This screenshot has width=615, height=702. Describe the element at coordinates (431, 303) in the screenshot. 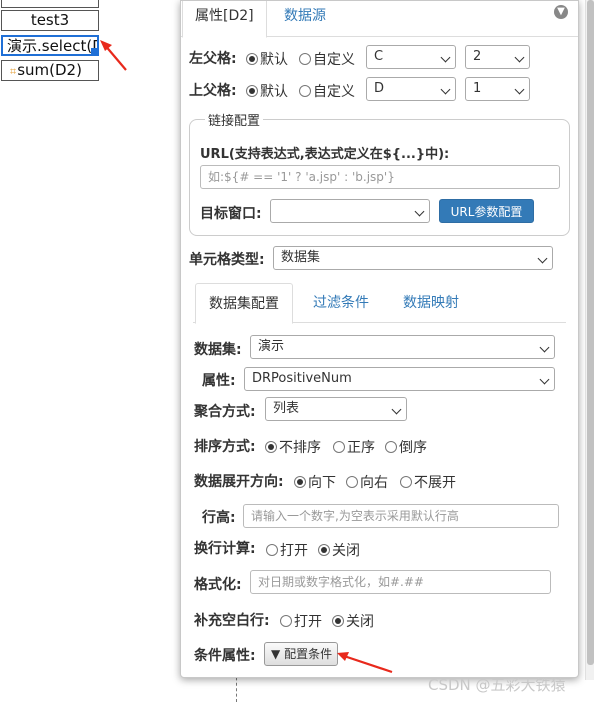

I see `tab-data-mapping: 数据映射` at that location.